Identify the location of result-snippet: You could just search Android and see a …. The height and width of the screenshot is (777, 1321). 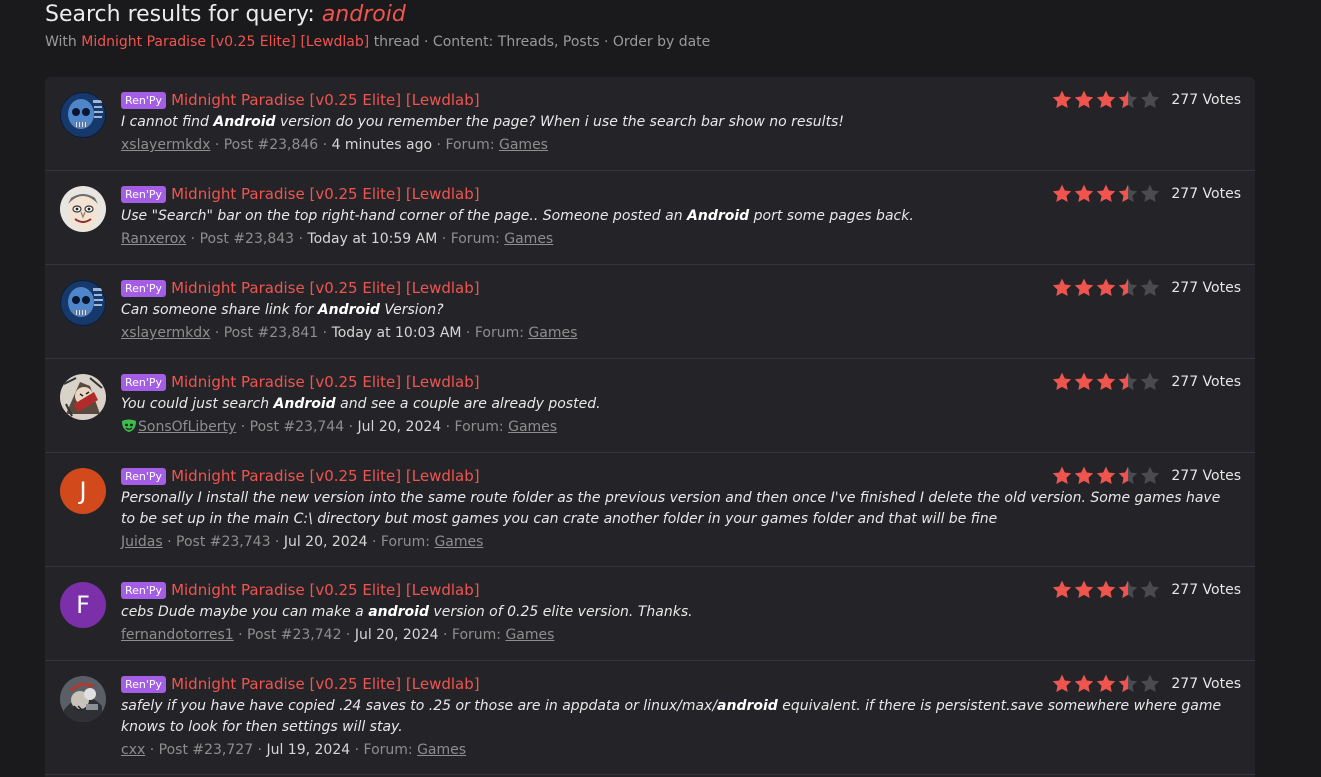
(680, 404).